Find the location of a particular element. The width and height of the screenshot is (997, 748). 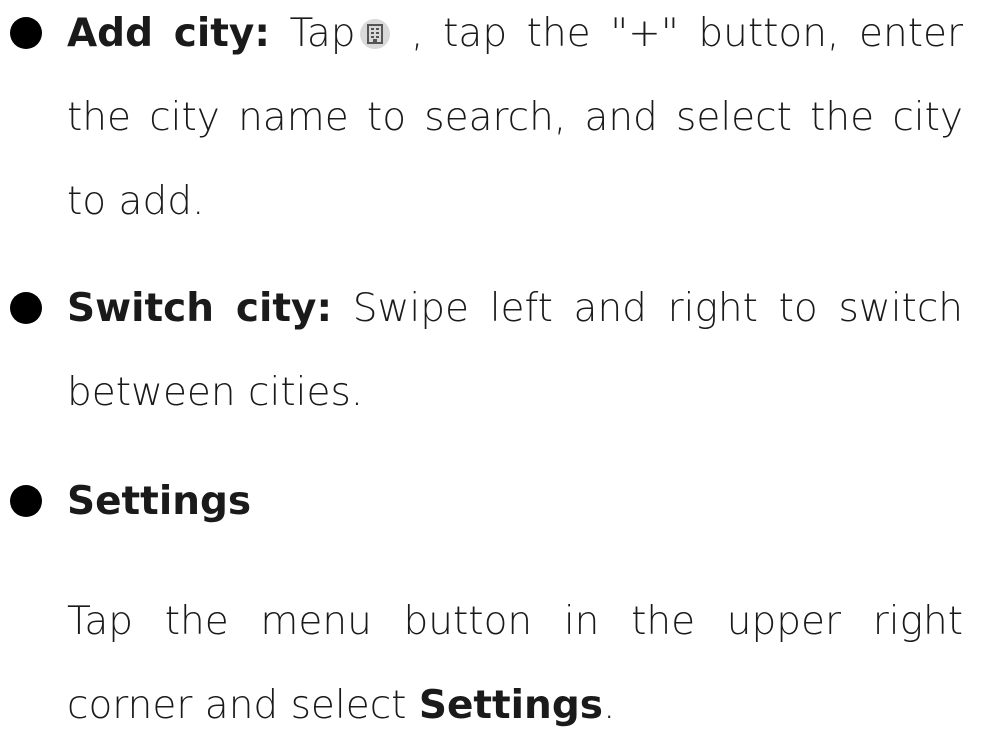

city-management-icon is located at coordinates (374, 34).